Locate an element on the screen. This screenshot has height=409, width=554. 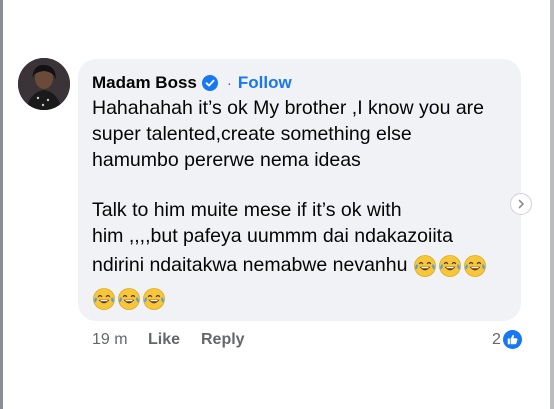
comment-text-line: Talk to him muite mese if it’s ok with is located at coordinates (247, 210).